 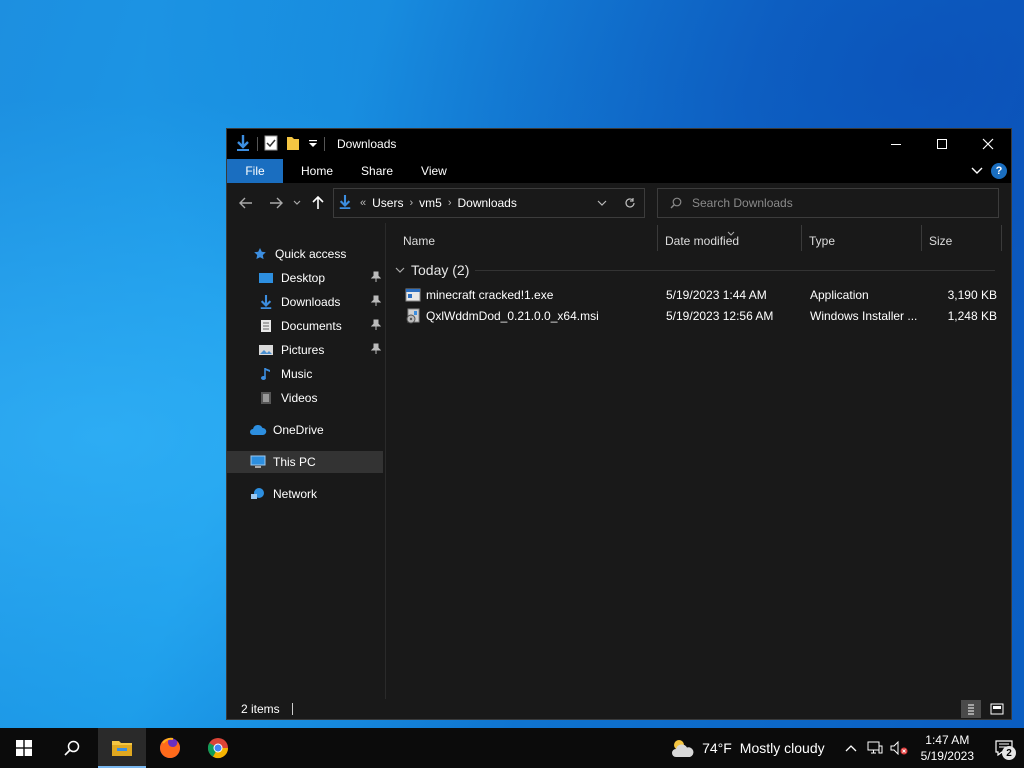 What do you see at coordinates (989, 171) in the screenshot?
I see `ribbon-right-controls: ?` at bounding box center [989, 171].